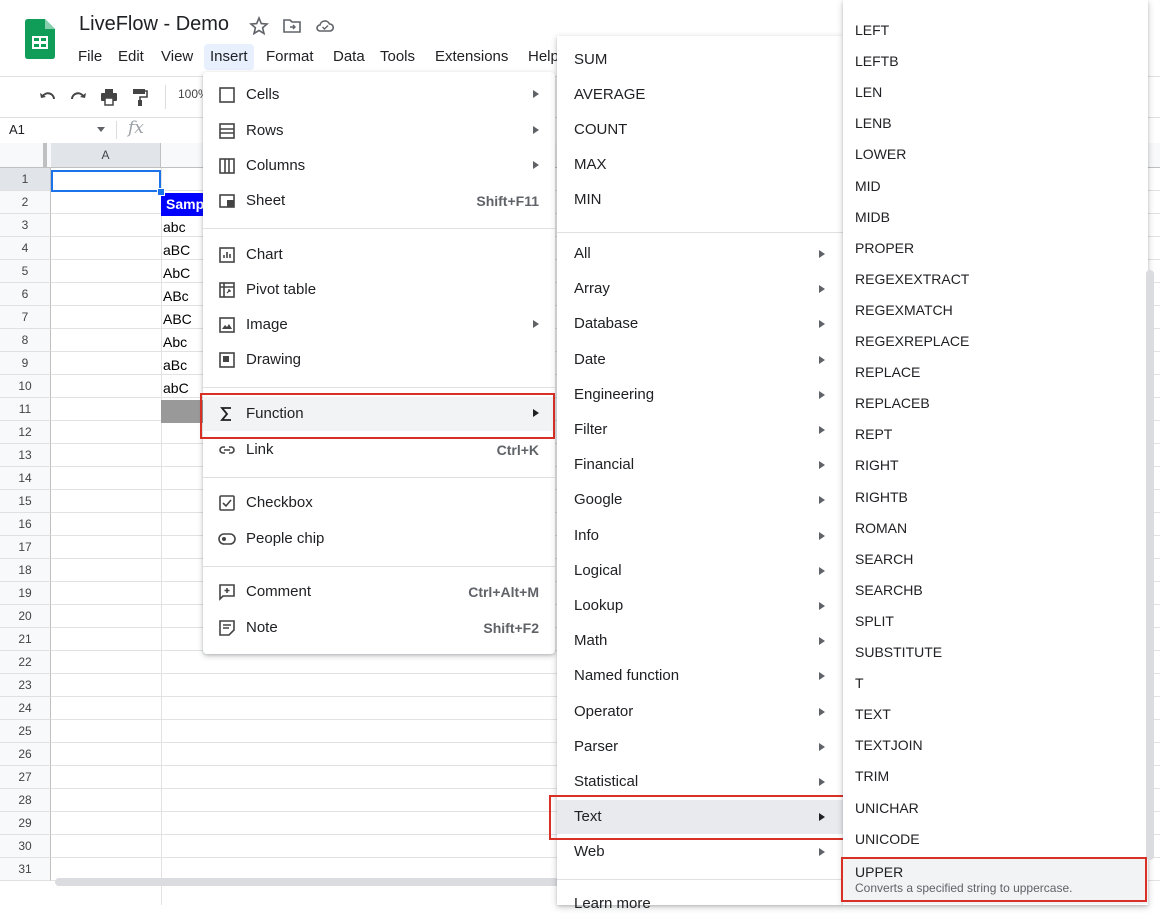  I want to click on function-item-max: MAX, so click(700, 165).